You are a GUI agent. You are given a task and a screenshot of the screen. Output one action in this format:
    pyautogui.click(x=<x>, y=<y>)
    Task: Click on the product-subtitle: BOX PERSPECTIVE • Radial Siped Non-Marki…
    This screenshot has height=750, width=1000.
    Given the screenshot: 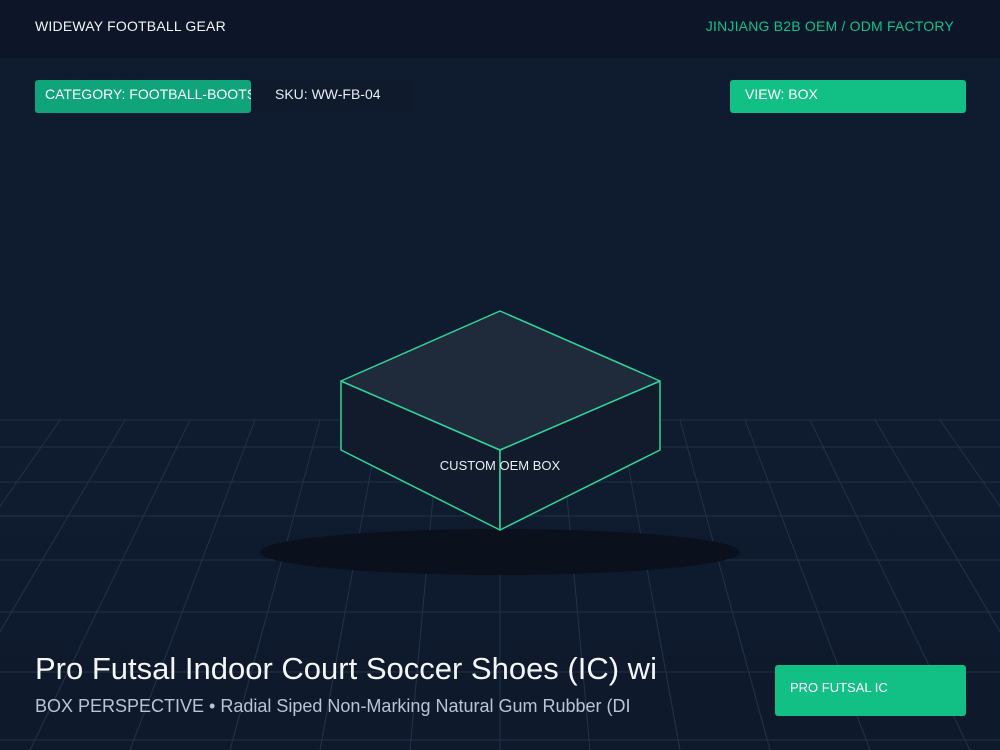 What is the action you would take?
    pyautogui.click(x=333, y=706)
    